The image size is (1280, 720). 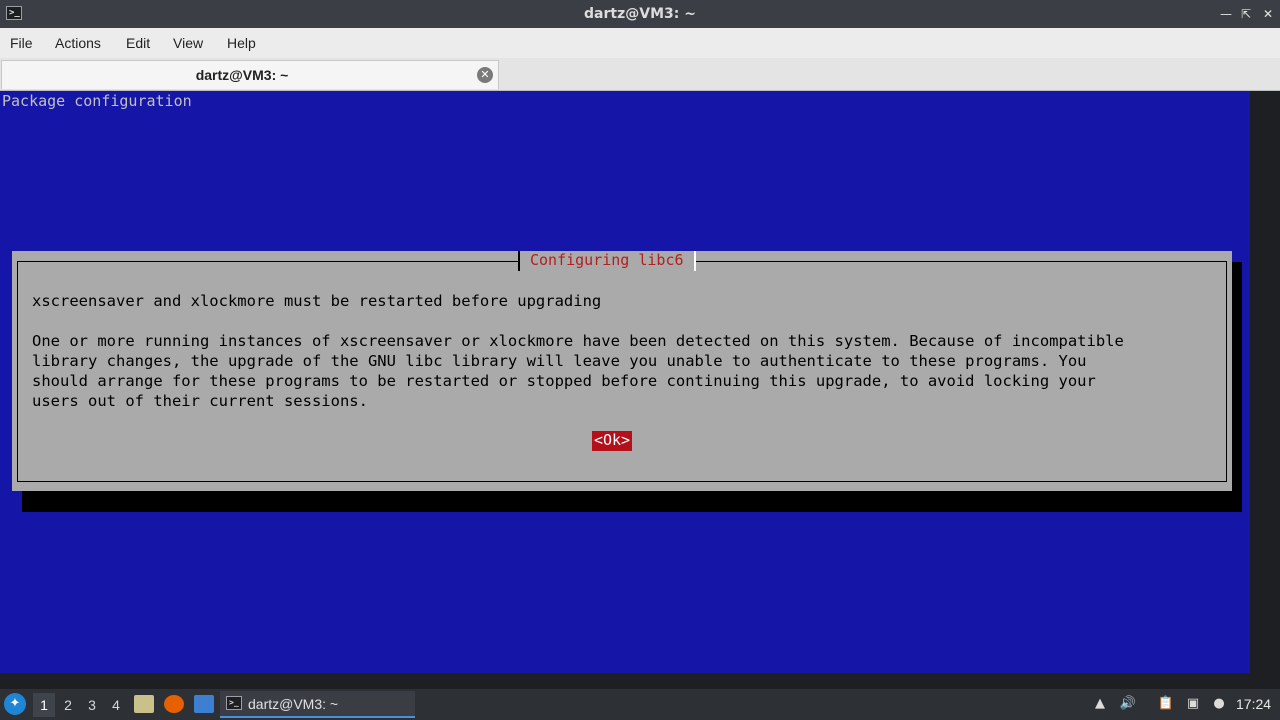 I want to click on terminal-scrollbar, so click(x=1265, y=382).